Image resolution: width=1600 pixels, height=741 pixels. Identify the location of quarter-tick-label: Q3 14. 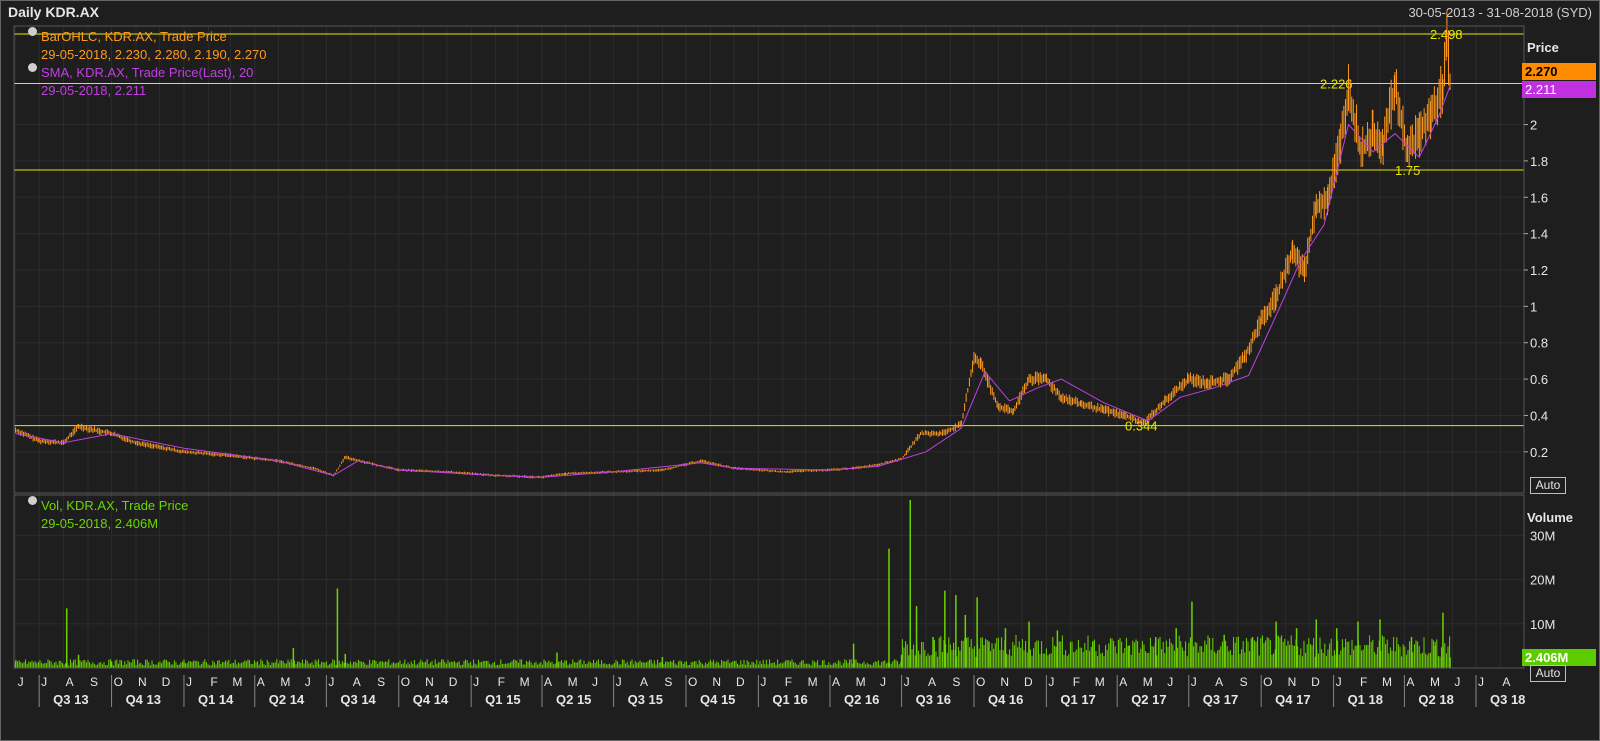
(358, 699).